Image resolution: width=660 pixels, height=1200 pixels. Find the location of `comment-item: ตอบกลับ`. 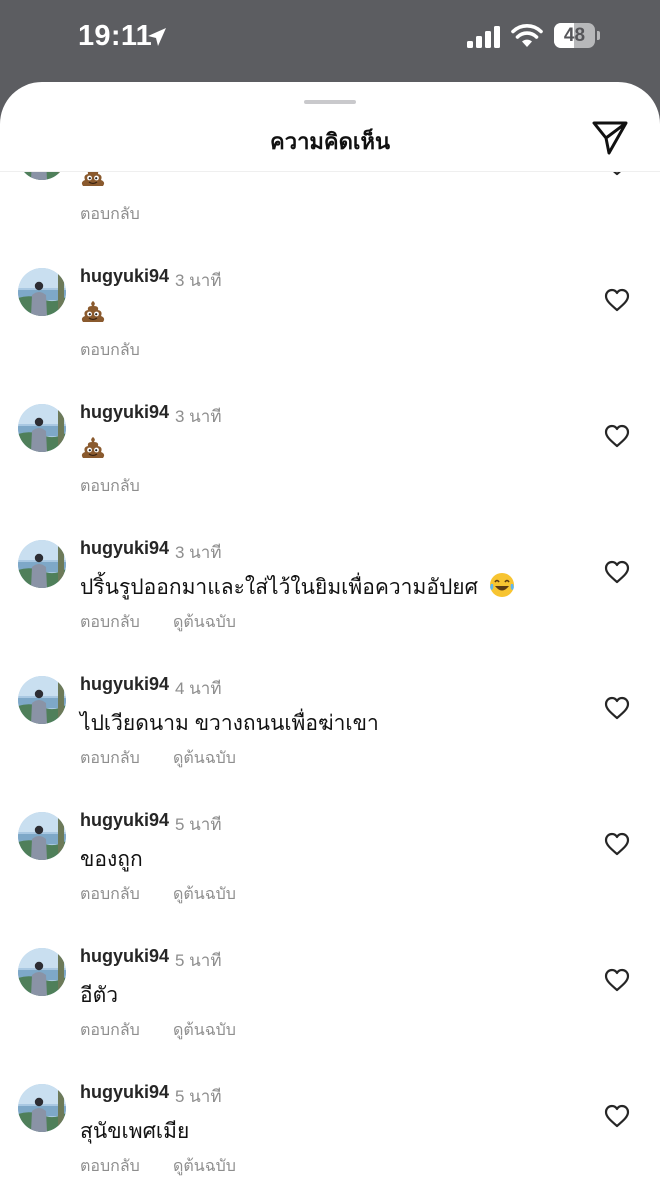

comment-item: ตอบกลับ is located at coordinates (330, 219).